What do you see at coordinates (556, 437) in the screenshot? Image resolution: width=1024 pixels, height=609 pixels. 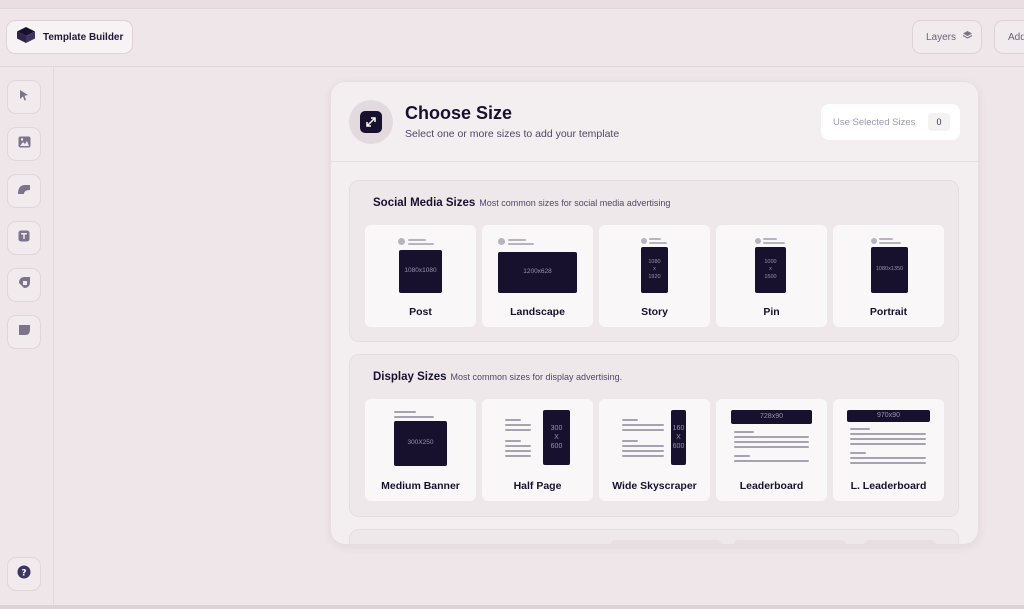 I see `size-preview: 300 X 600` at bounding box center [556, 437].